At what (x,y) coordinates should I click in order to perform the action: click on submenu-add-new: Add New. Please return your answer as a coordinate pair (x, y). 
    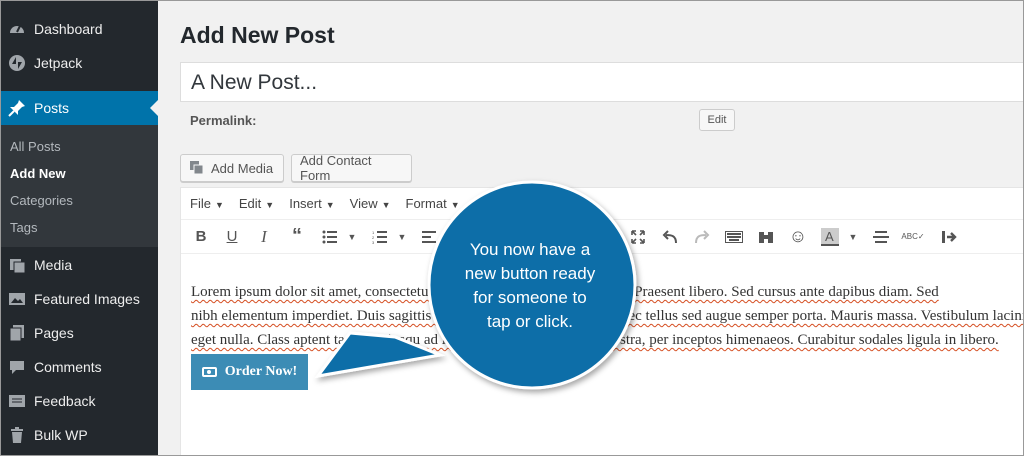
    Looking at the image, I should click on (38, 173).